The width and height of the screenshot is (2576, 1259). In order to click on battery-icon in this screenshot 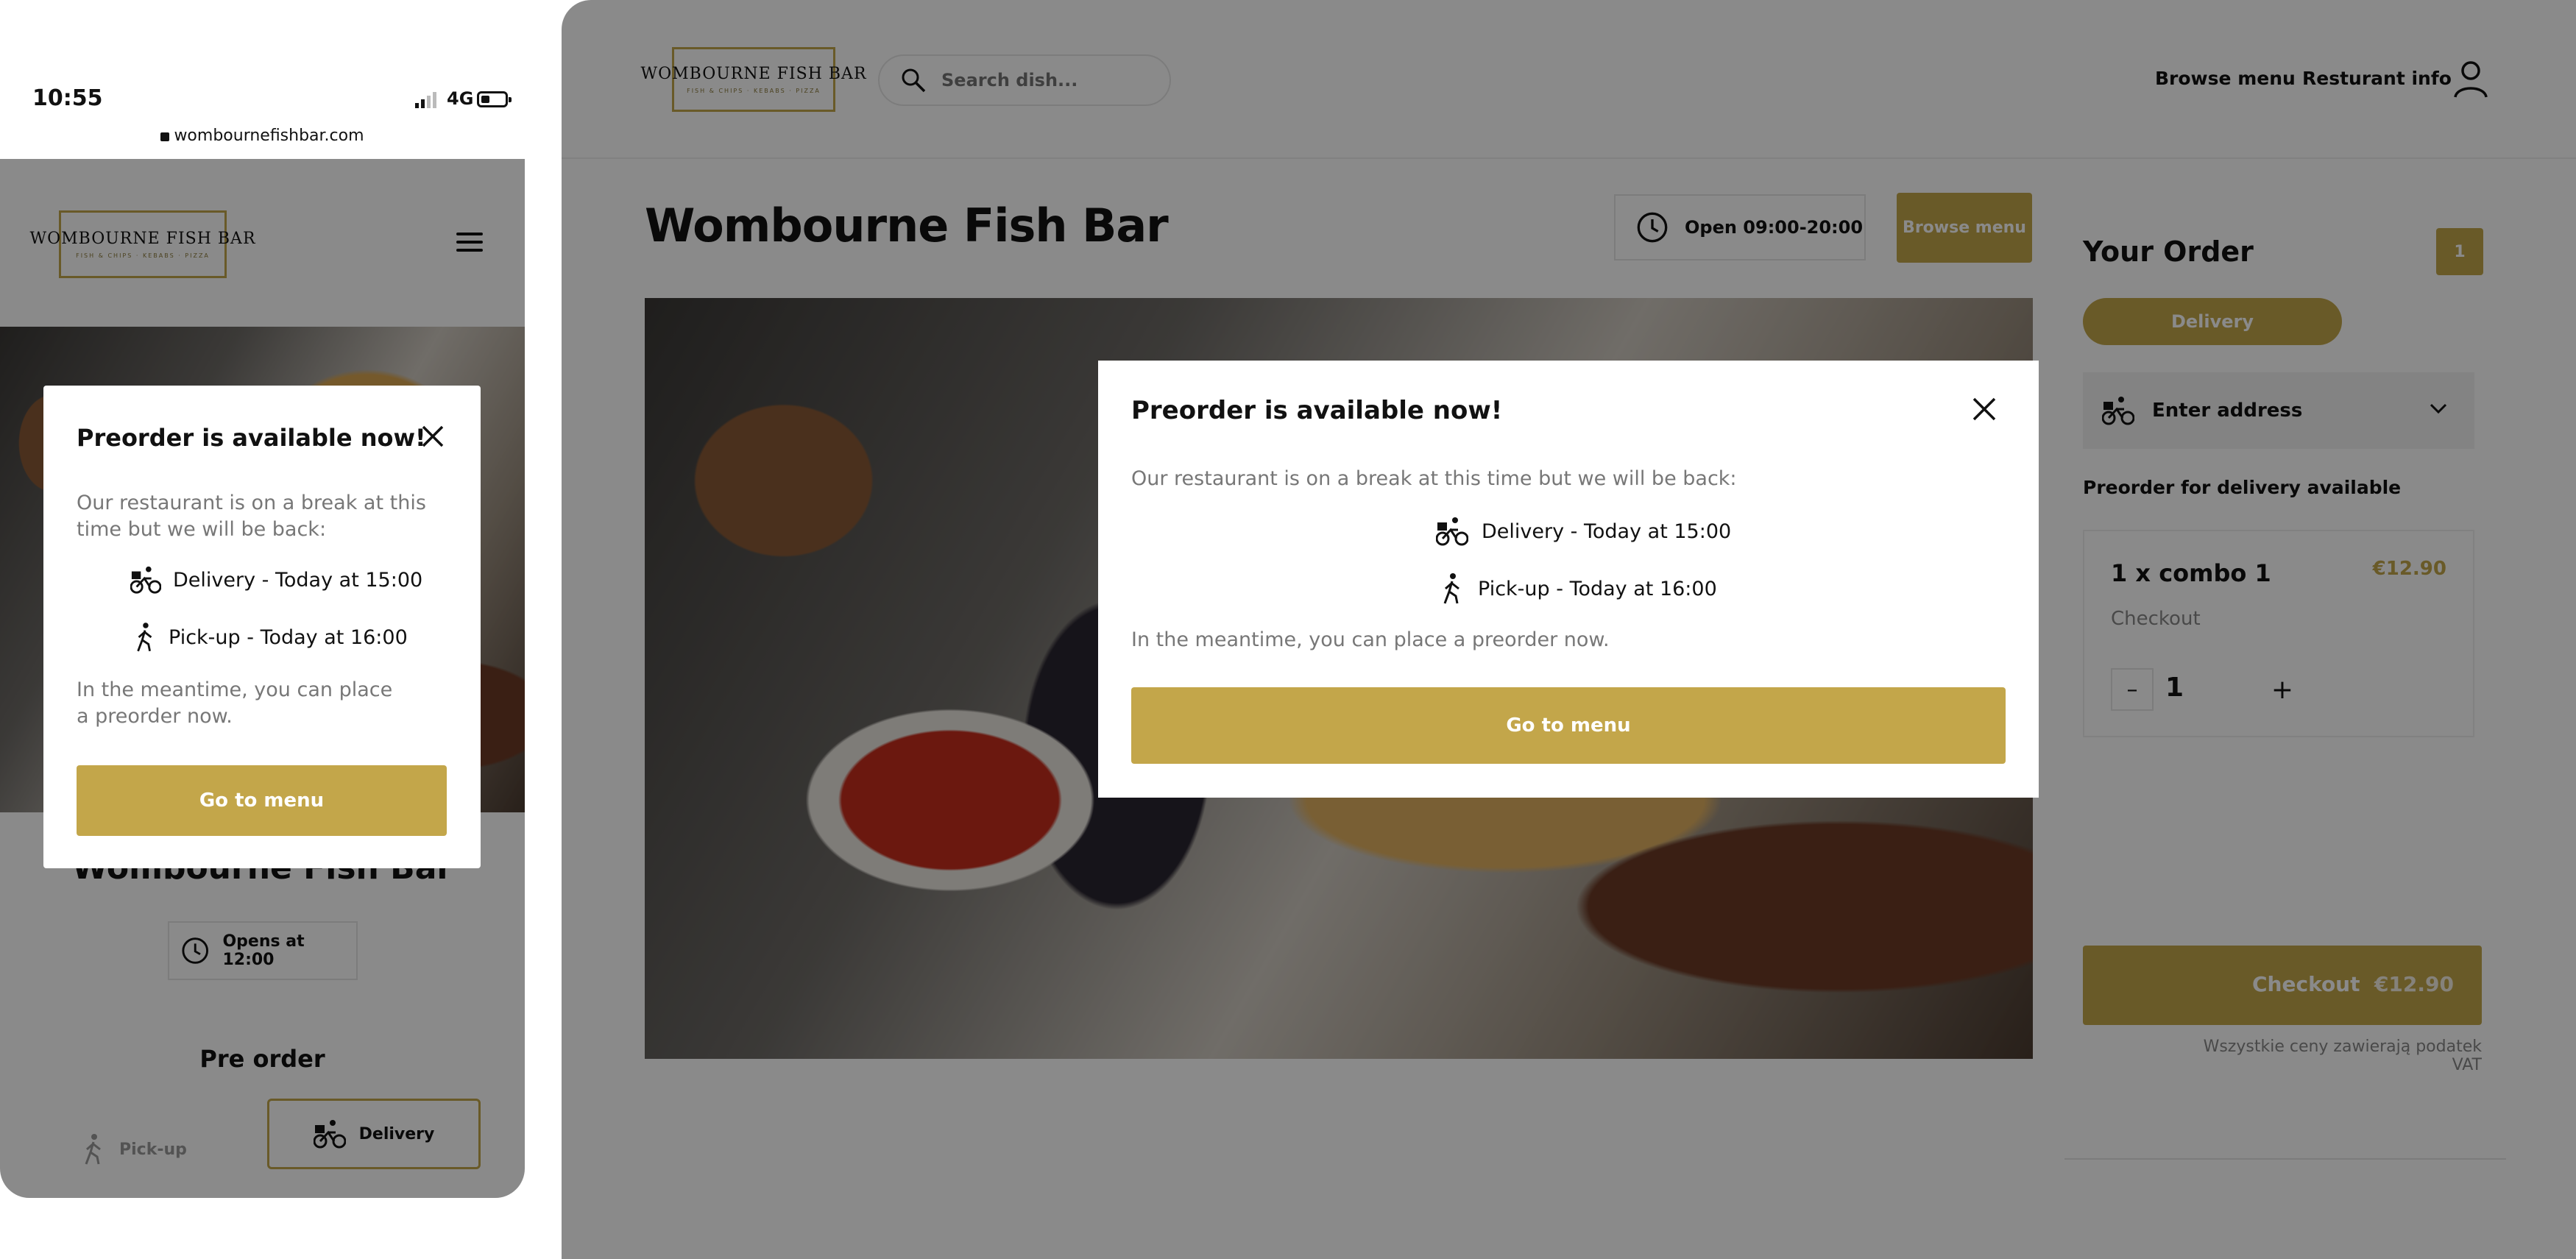, I will do `click(494, 99)`.